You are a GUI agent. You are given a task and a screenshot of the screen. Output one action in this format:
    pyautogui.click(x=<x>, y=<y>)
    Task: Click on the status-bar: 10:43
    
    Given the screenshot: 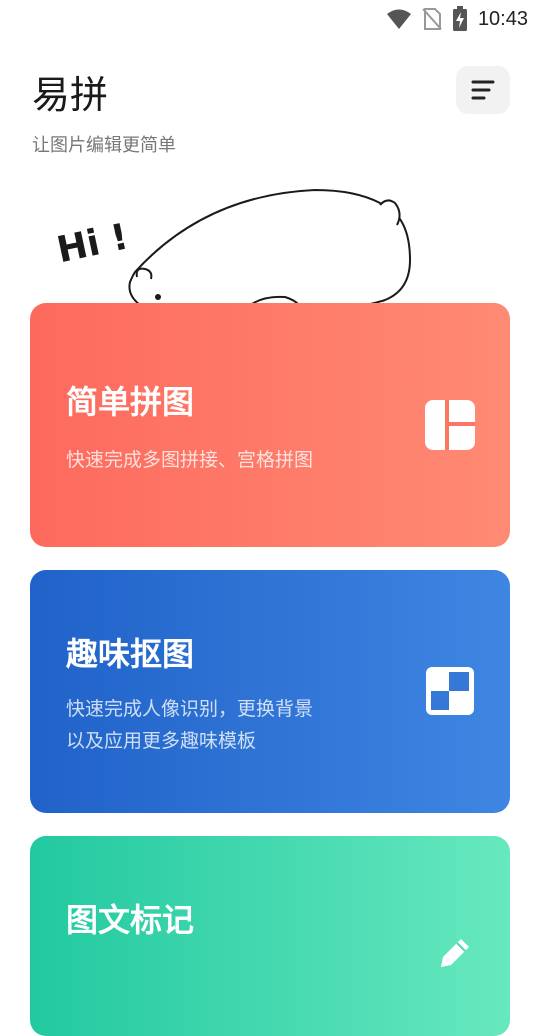 What is the action you would take?
    pyautogui.click(x=270, y=19)
    